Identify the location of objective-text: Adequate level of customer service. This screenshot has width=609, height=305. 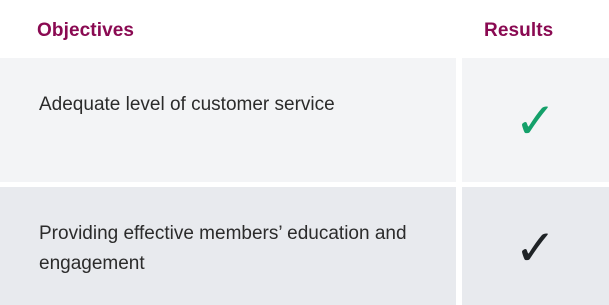
(187, 104).